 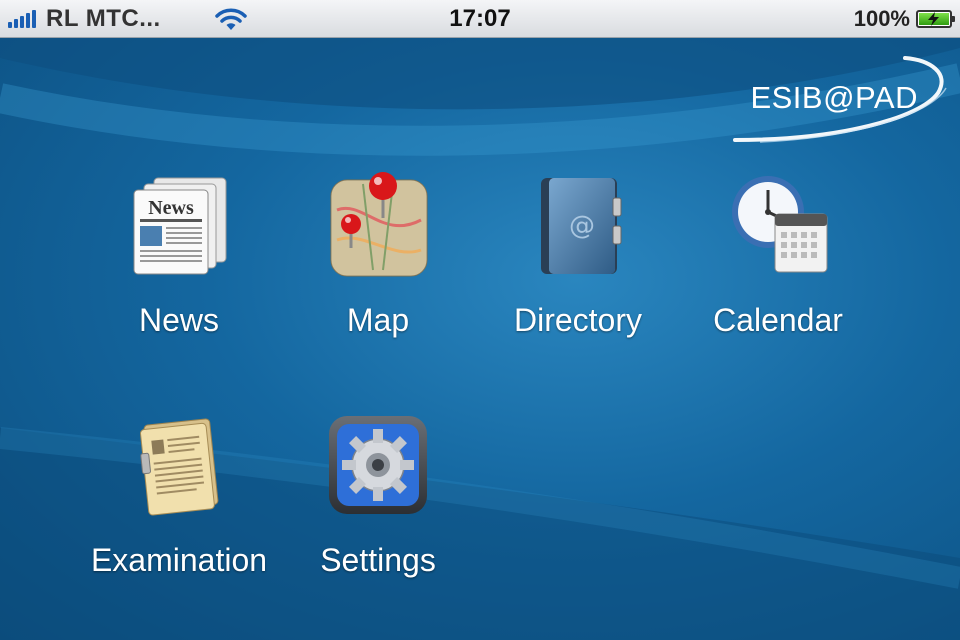 I want to click on gear-icon, so click(x=378, y=465).